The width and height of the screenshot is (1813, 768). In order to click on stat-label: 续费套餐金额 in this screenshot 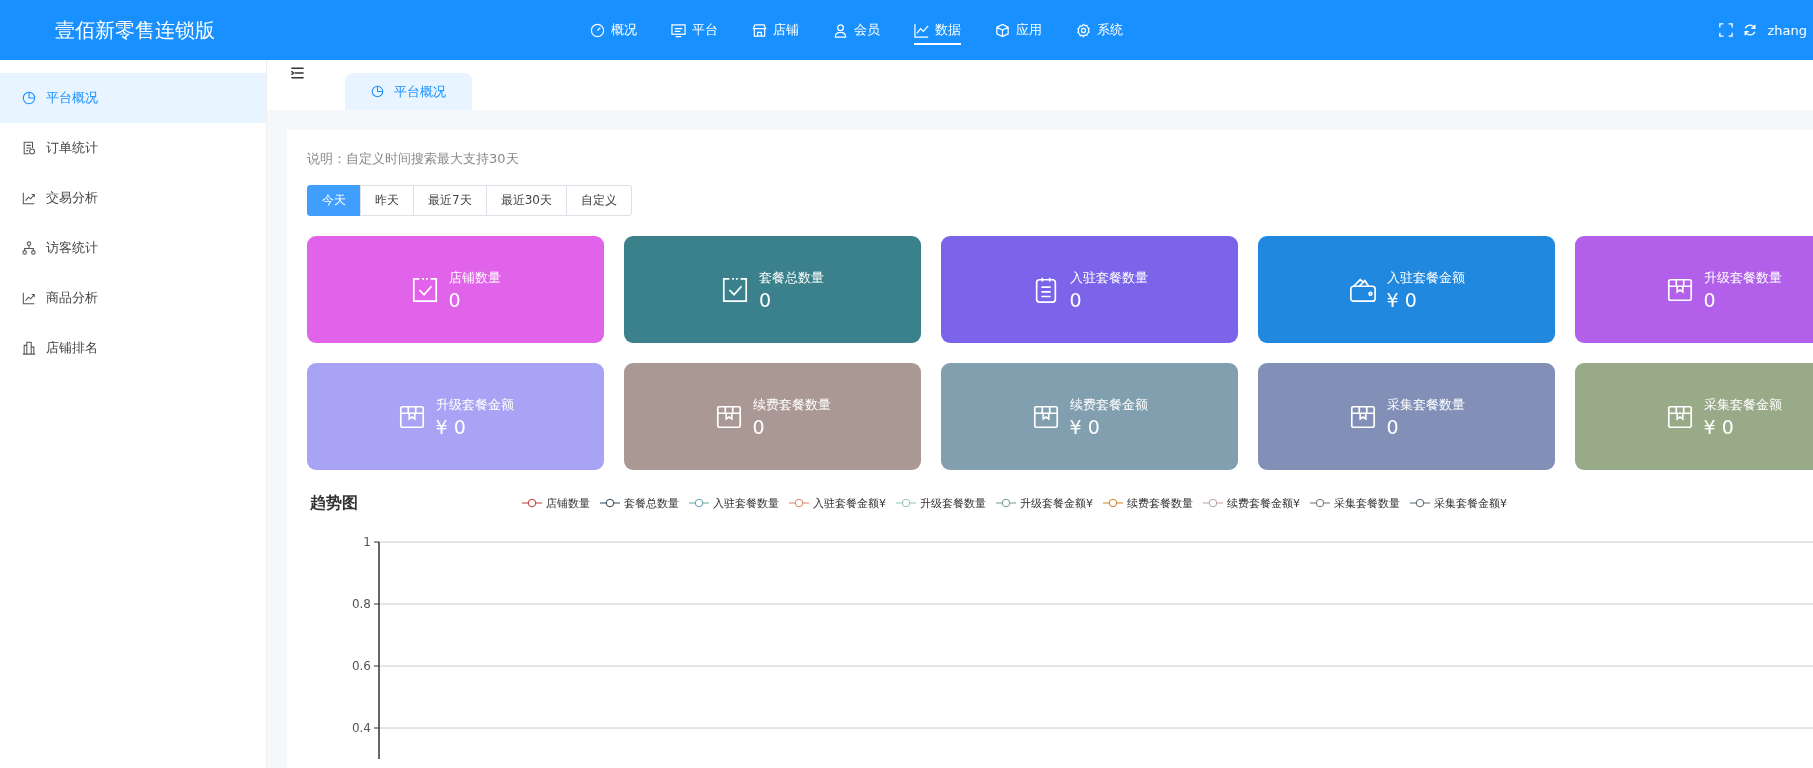, I will do `click(1108, 404)`.